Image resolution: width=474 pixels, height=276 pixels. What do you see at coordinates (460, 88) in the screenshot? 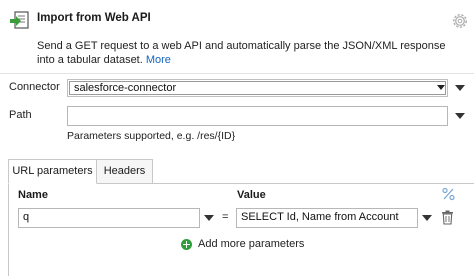
I see `connector-options-button` at bounding box center [460, 88].